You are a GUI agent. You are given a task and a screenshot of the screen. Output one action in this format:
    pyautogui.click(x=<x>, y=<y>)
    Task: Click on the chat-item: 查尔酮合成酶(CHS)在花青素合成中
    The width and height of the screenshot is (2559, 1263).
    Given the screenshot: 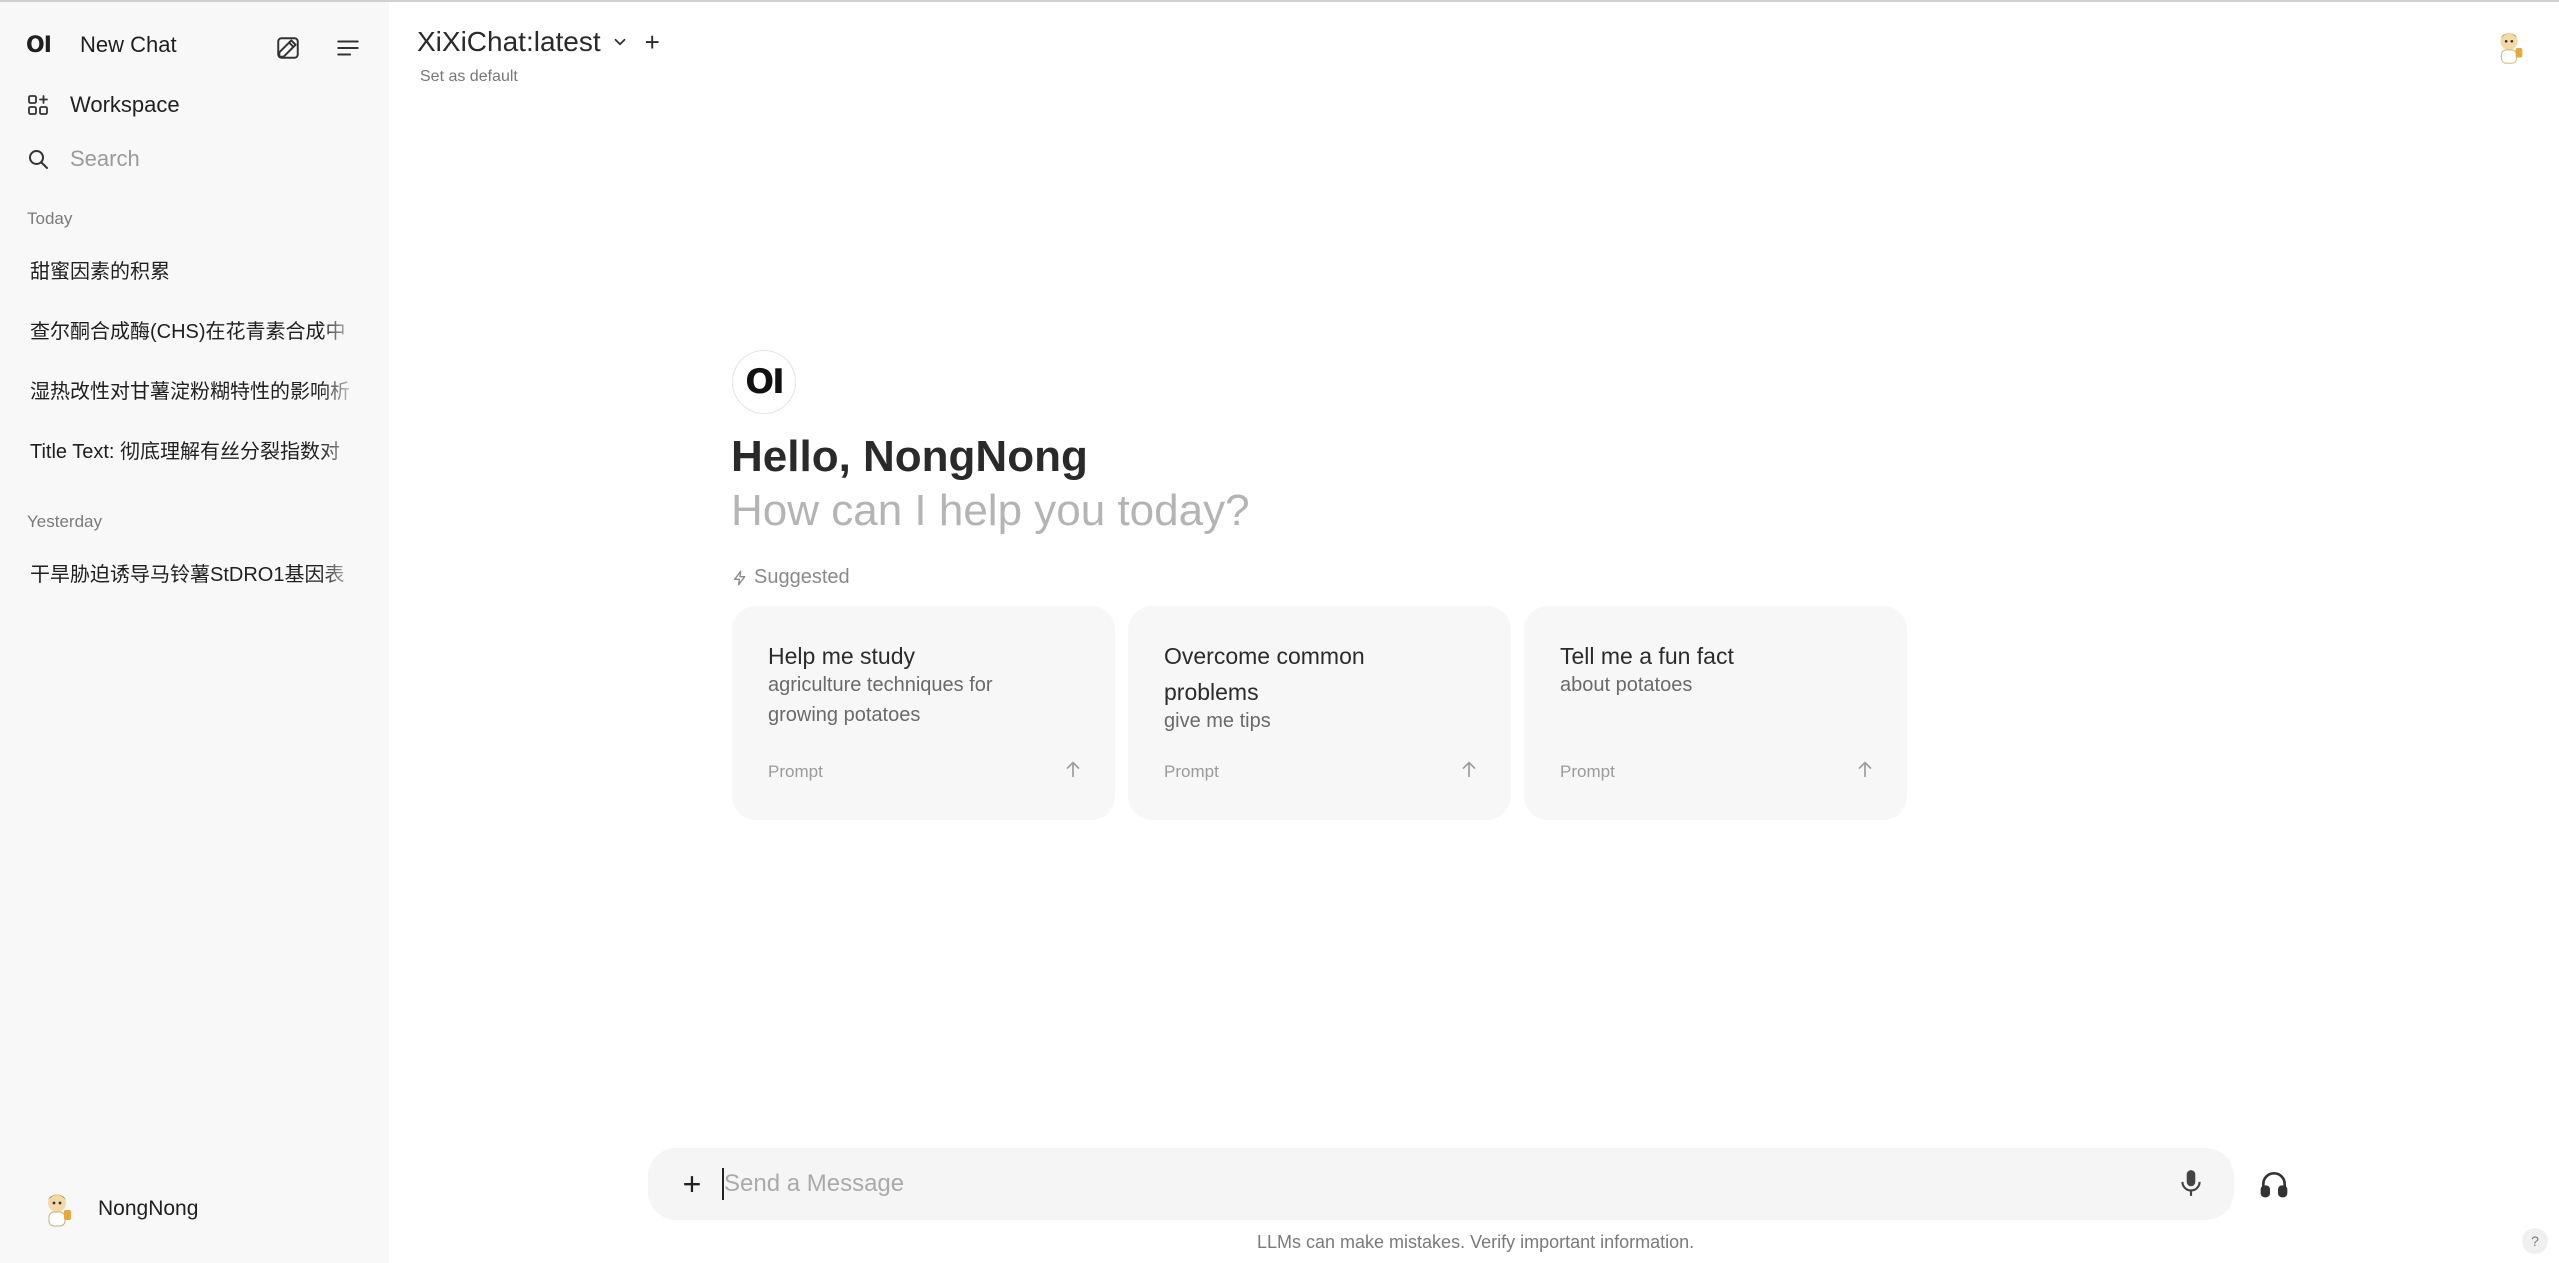 What is the action you would take?
    pyautogui.click(x=195, y=329)
    